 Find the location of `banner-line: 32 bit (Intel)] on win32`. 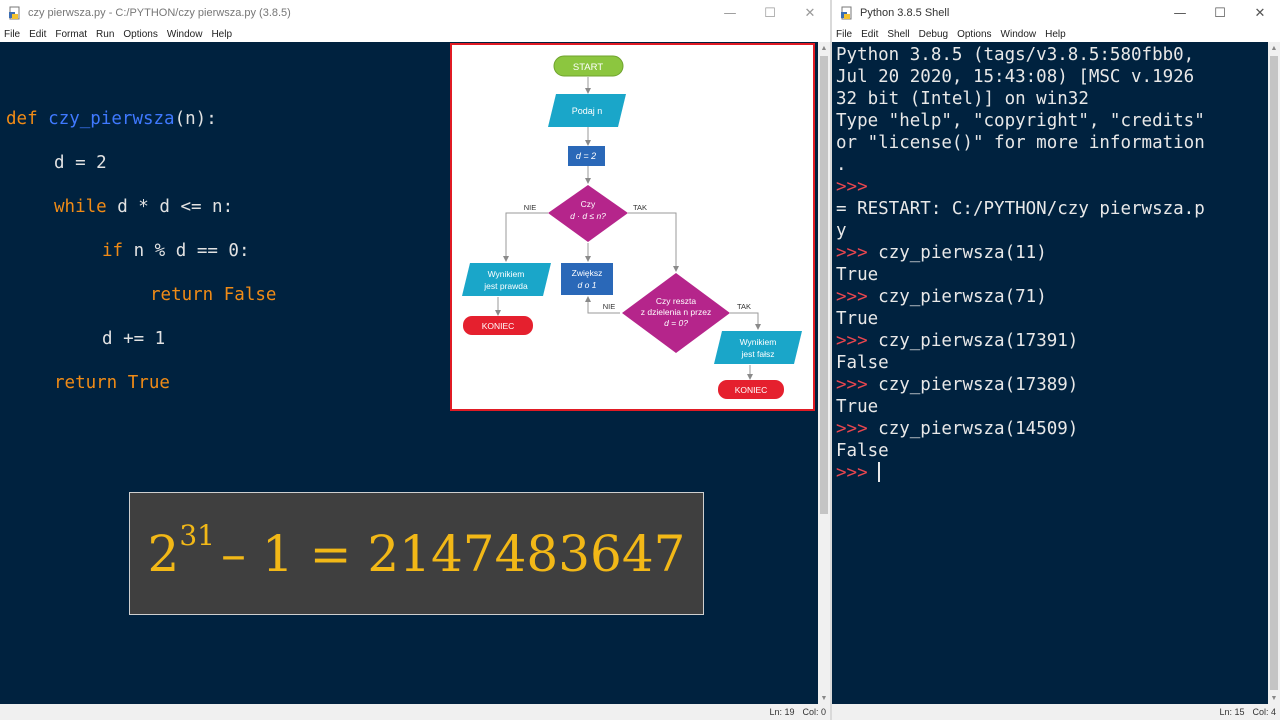

banner-line: 32 bit (Intel)] on win32 is located at coordinates (962, 99).